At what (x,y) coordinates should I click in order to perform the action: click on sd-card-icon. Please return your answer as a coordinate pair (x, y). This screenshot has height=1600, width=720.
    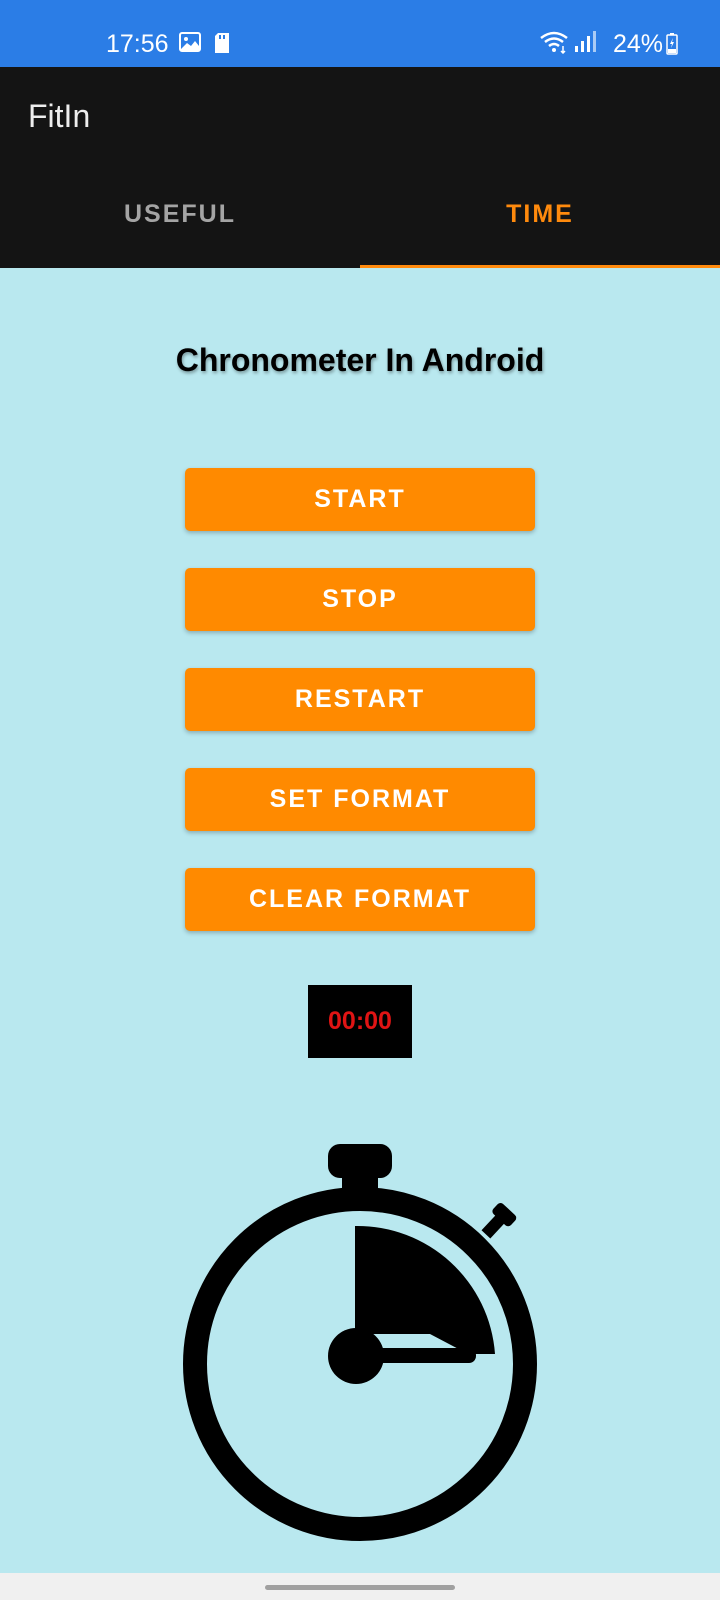
    Looking at the image, I should click on (222, 45).